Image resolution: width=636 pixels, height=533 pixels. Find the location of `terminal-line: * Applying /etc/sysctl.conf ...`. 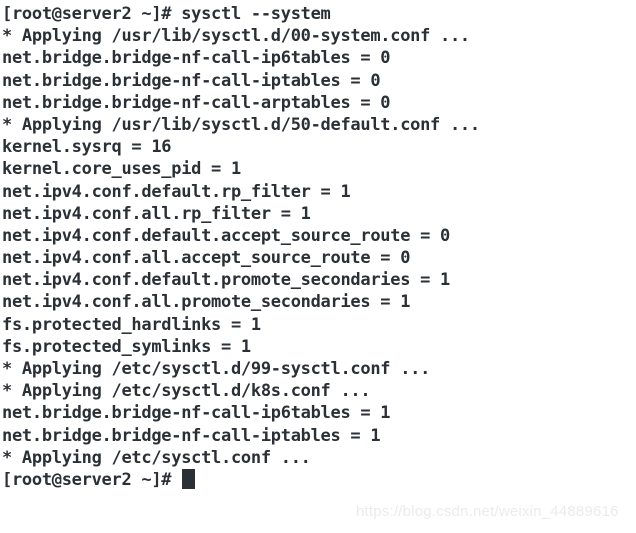

terminal-line: * Applying /etc/sysctl.conf ... is located at coordinates (156, 457).